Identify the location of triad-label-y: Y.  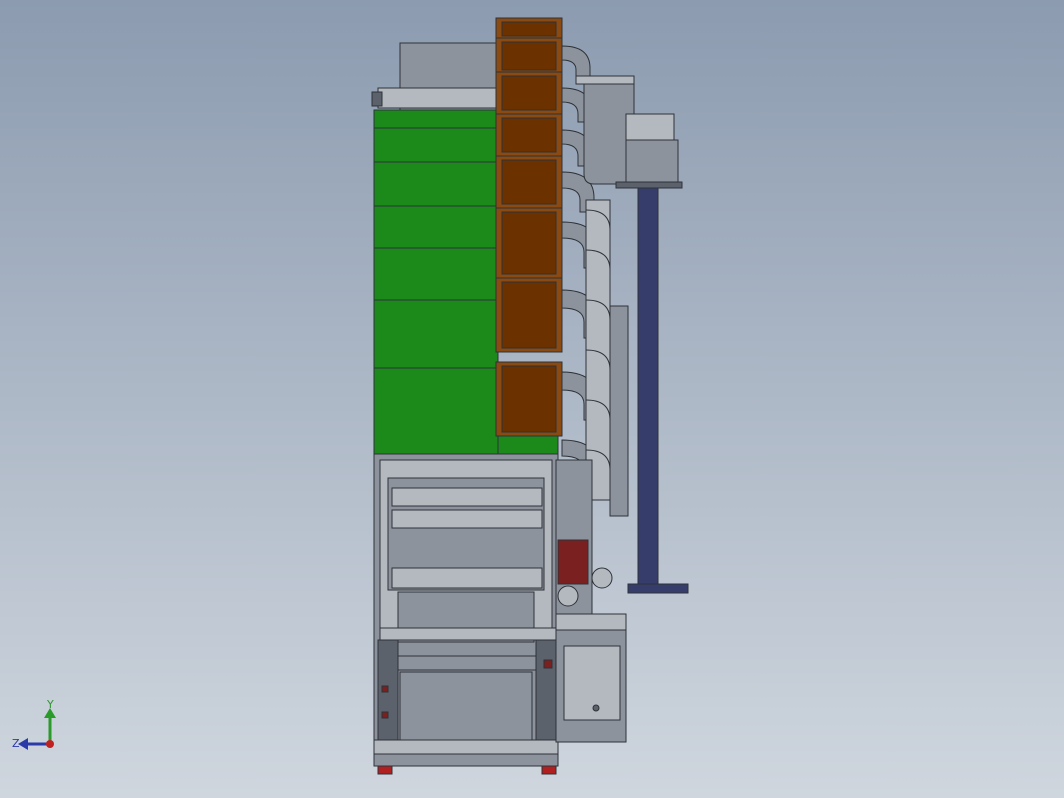
(50, 704).